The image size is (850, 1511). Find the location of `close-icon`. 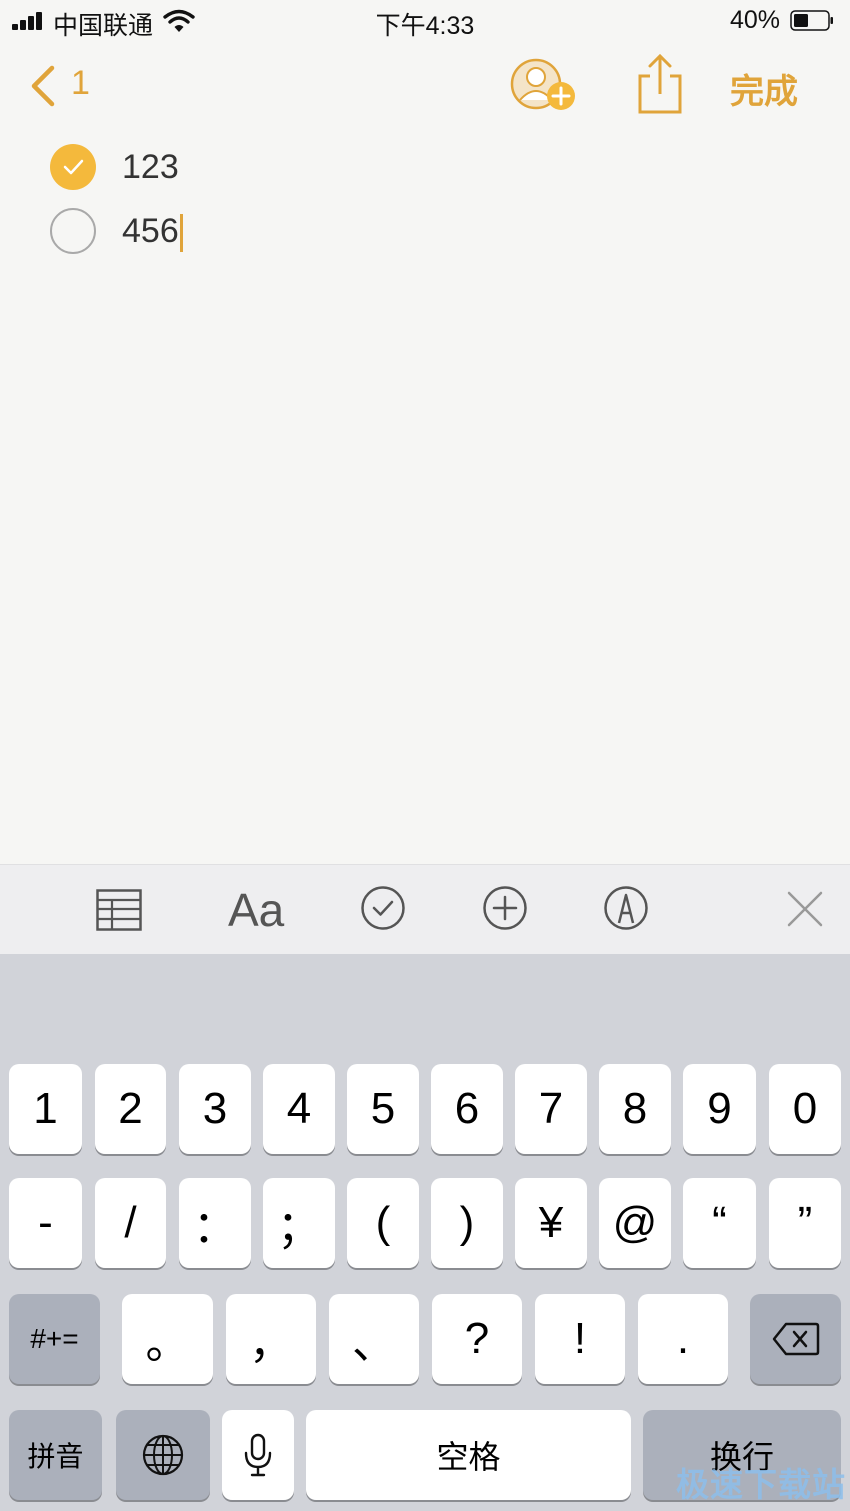

close-icon is located at coordinates (805, 909).